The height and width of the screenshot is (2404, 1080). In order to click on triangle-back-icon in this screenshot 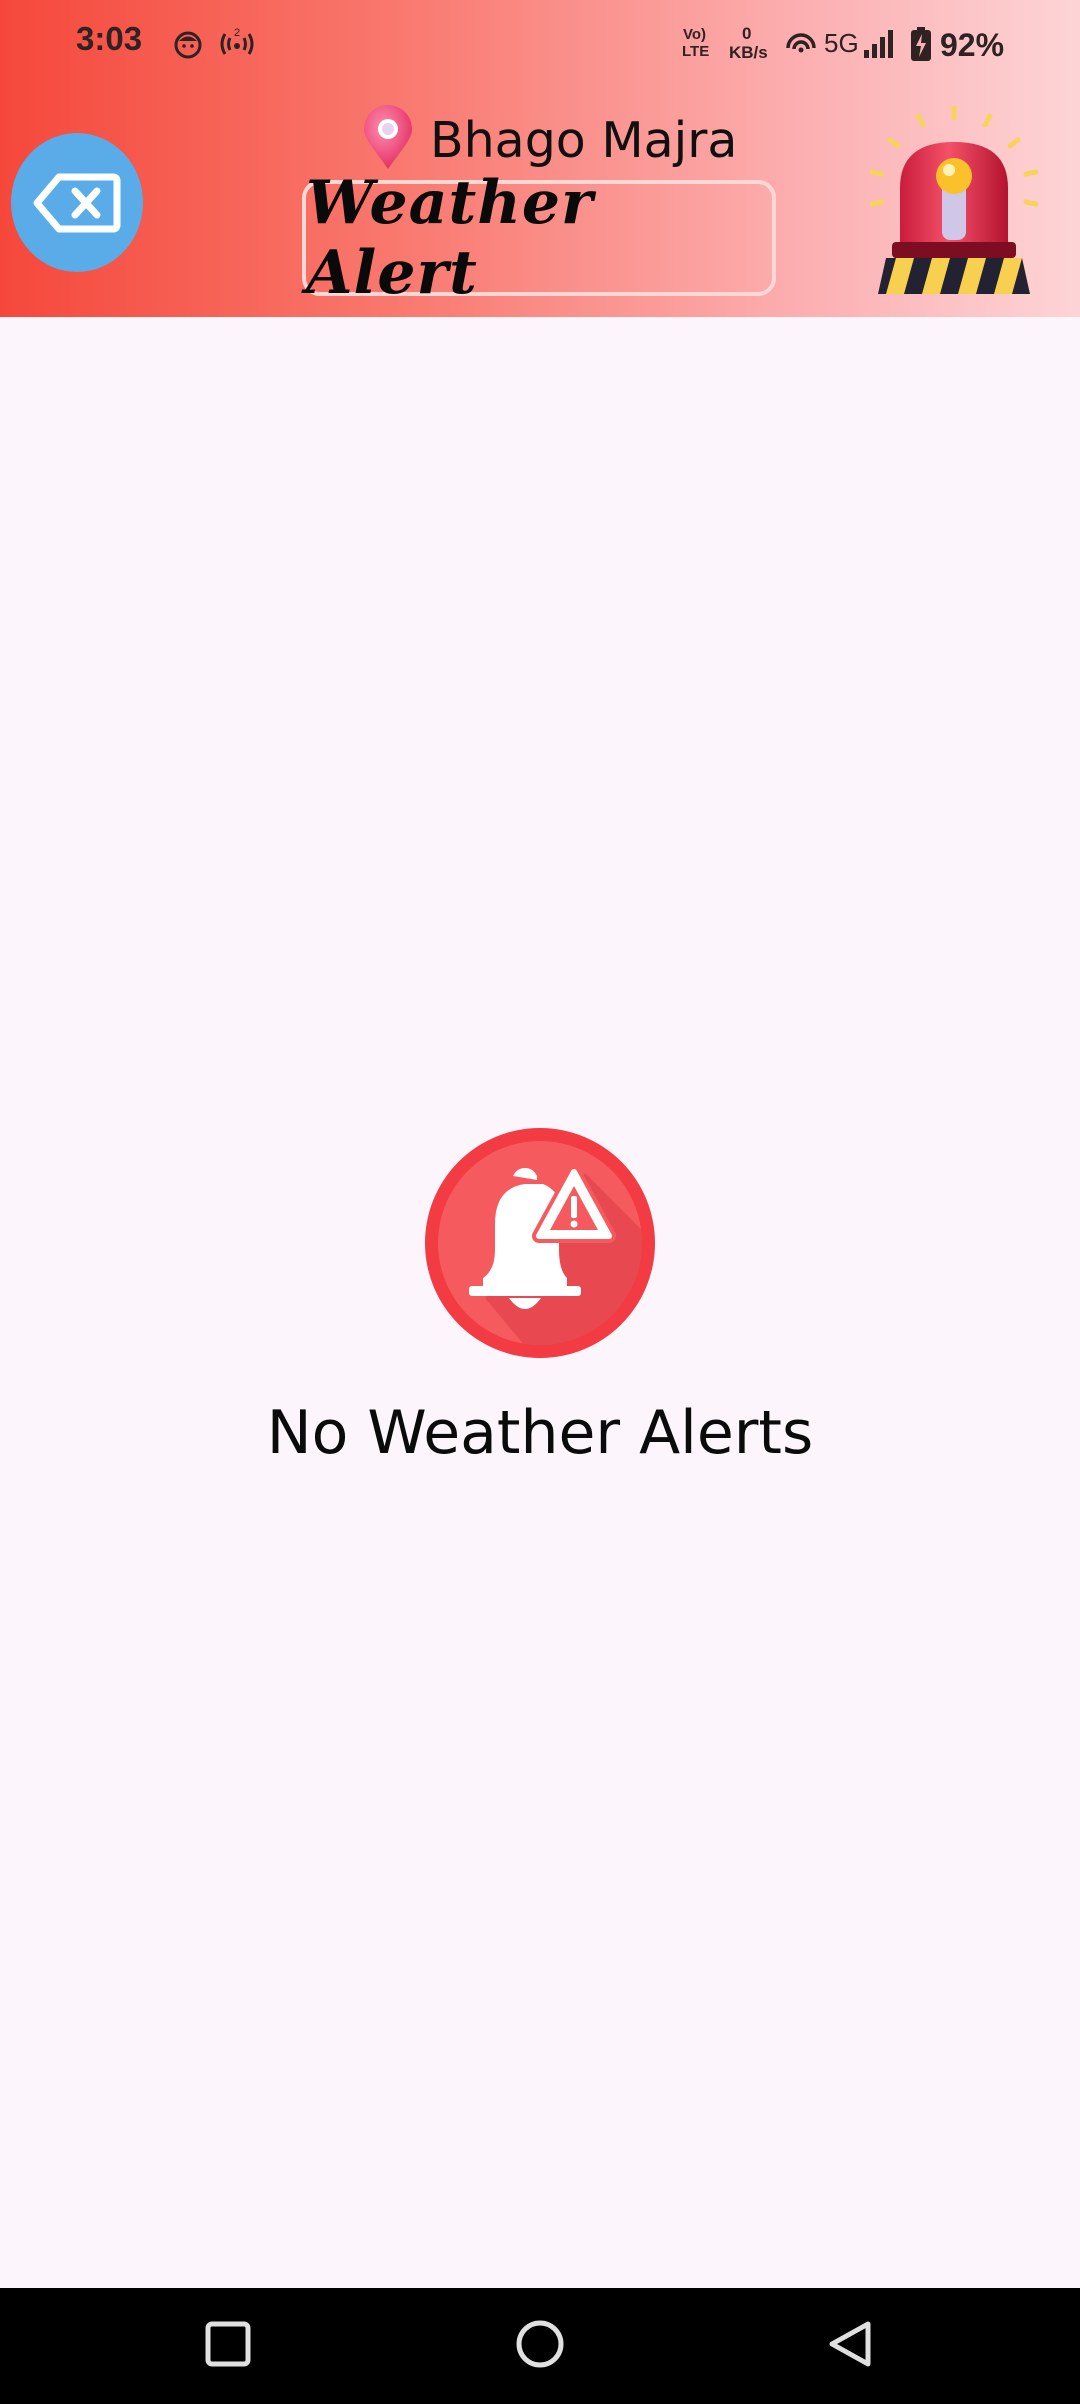, I will do `click(850, 2344)`.